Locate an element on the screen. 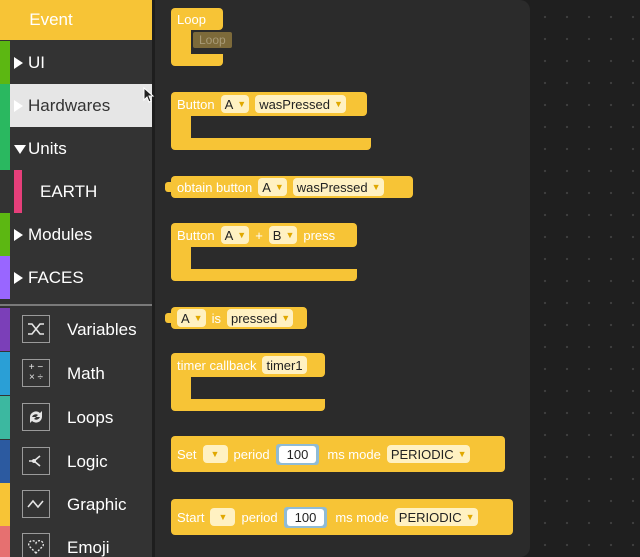  block-header: Button A ▼ + B ▼ press is located at coordinates (264, 235).